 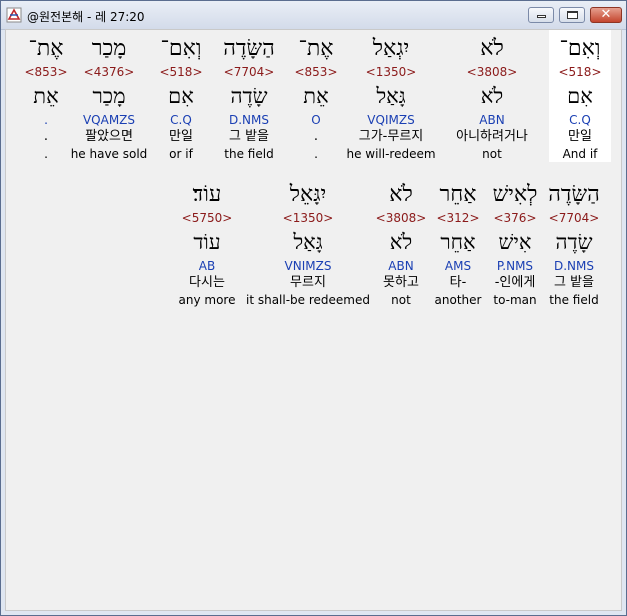 I want to click on english-gloss: to-man, so click(x=515, y=300).